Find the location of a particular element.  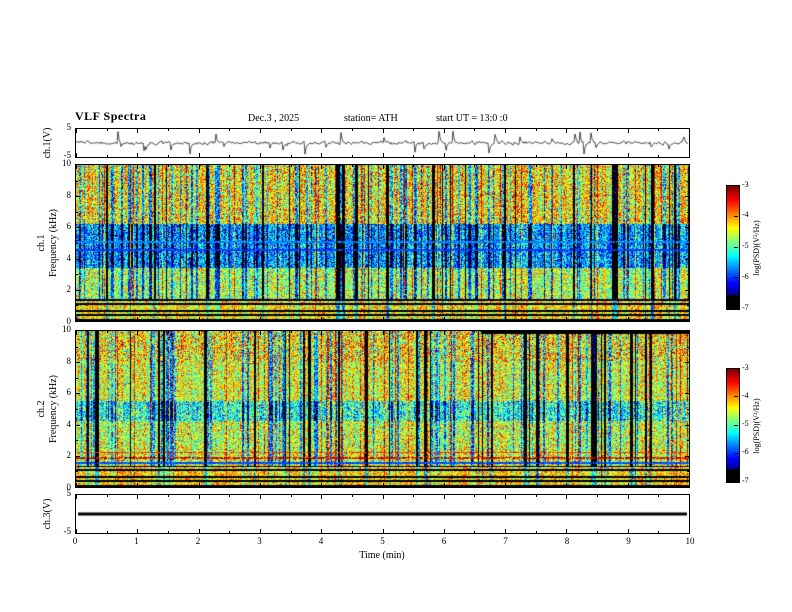

x-tick-label: 0 is located at coordinates (75, 541).